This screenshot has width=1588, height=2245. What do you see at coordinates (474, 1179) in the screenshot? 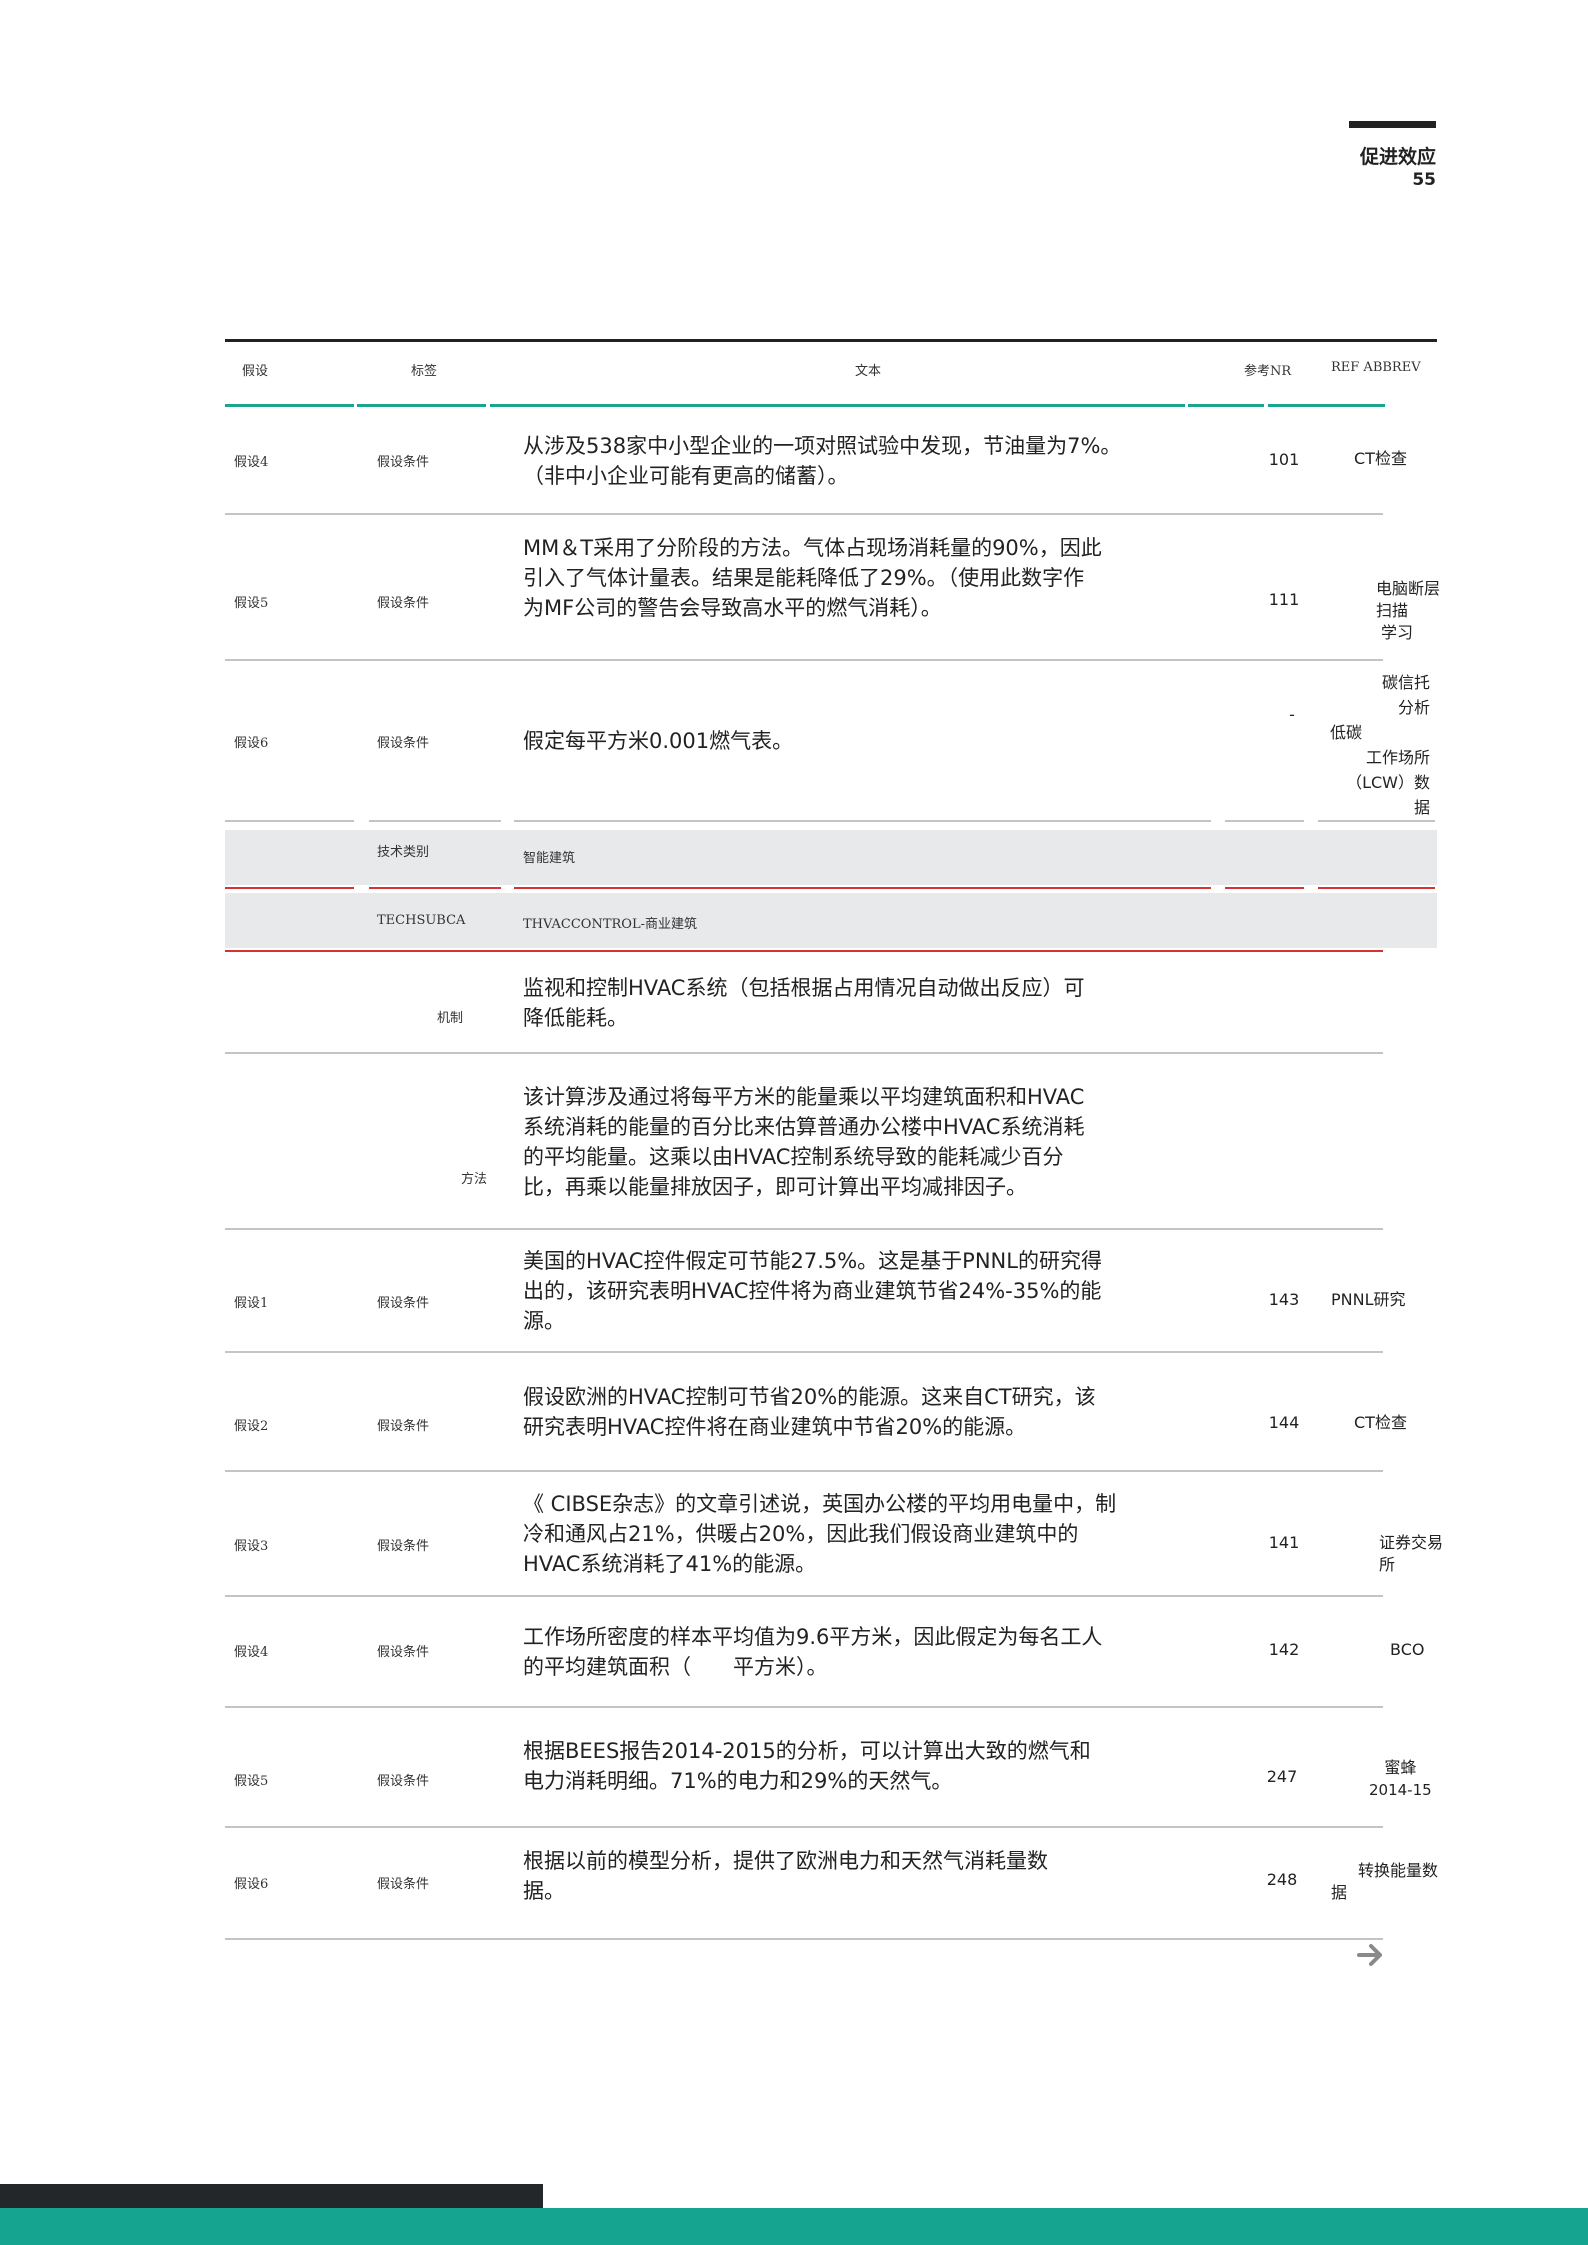
I see `method-label: 方法` at bounding box center [474, 1179].